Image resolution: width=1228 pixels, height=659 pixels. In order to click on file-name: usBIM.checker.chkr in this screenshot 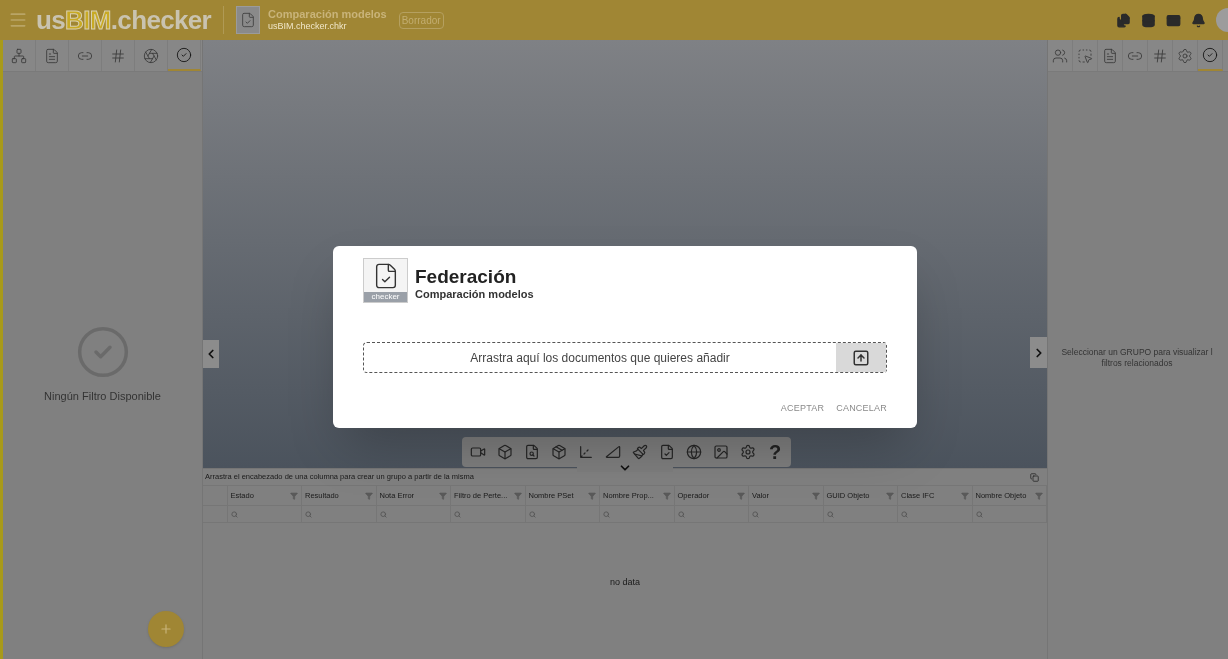, I will do `click(308, 27)`.